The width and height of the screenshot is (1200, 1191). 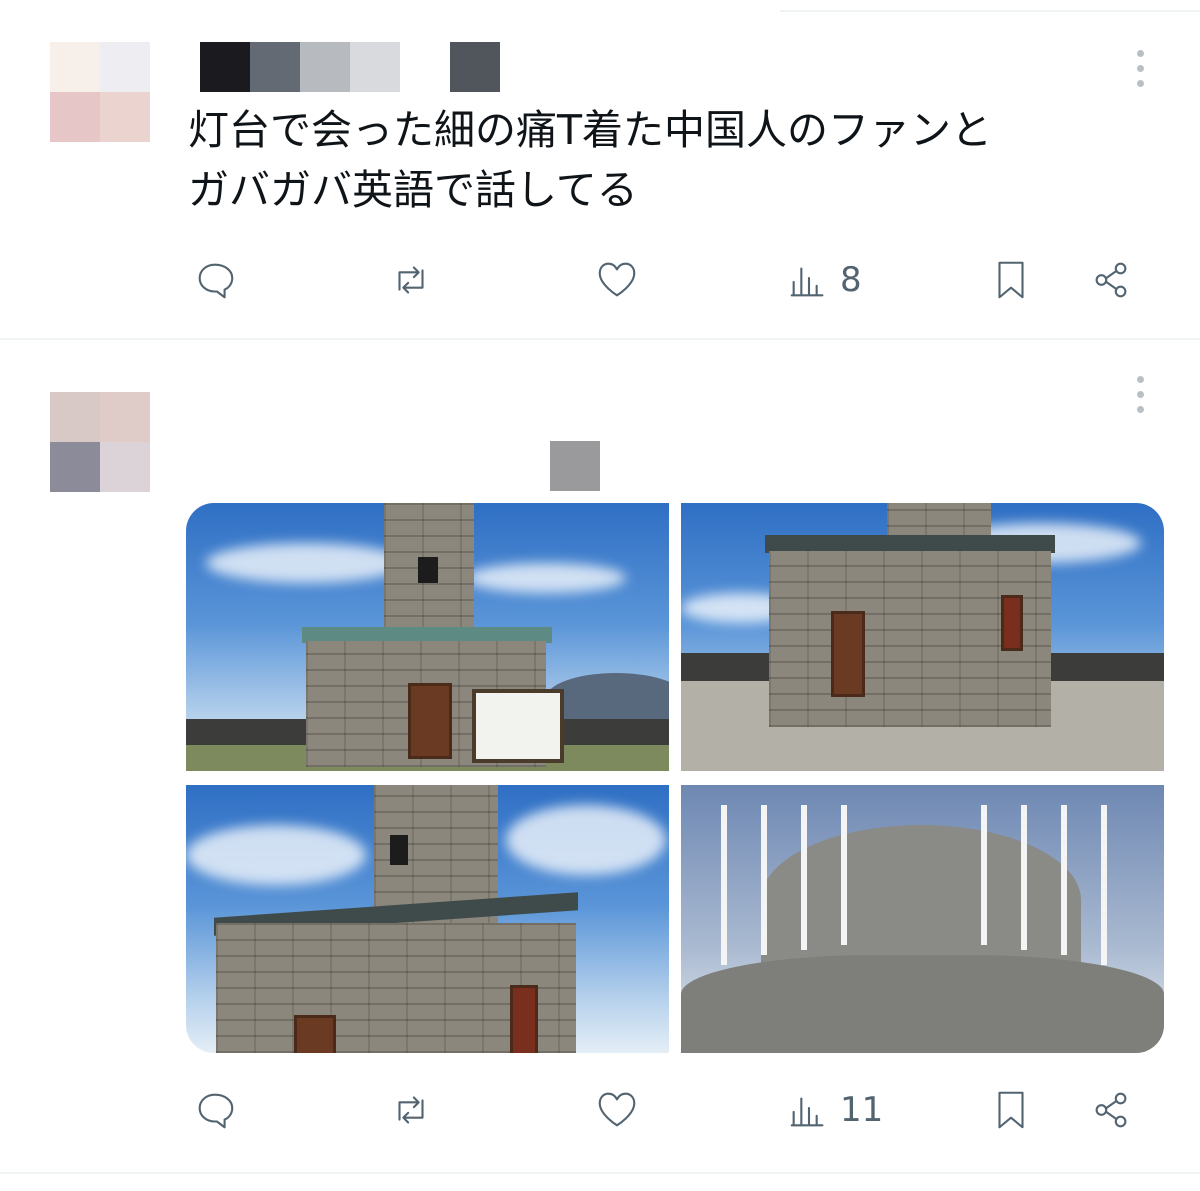 What do you see at coordinates (862, 1110) in the screenshot?
I see `views-count: 11` at bounding box center [862, 1110].